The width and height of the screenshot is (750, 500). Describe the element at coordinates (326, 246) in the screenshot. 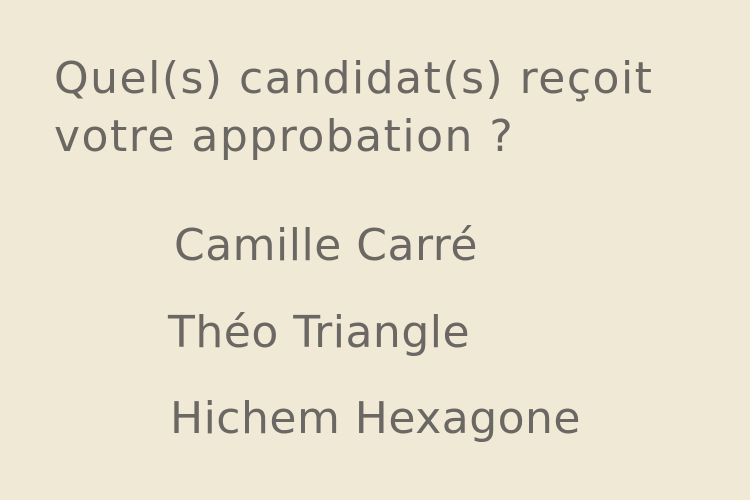

I see `candidate-option-camille-carre: Camille Carré` at that location.